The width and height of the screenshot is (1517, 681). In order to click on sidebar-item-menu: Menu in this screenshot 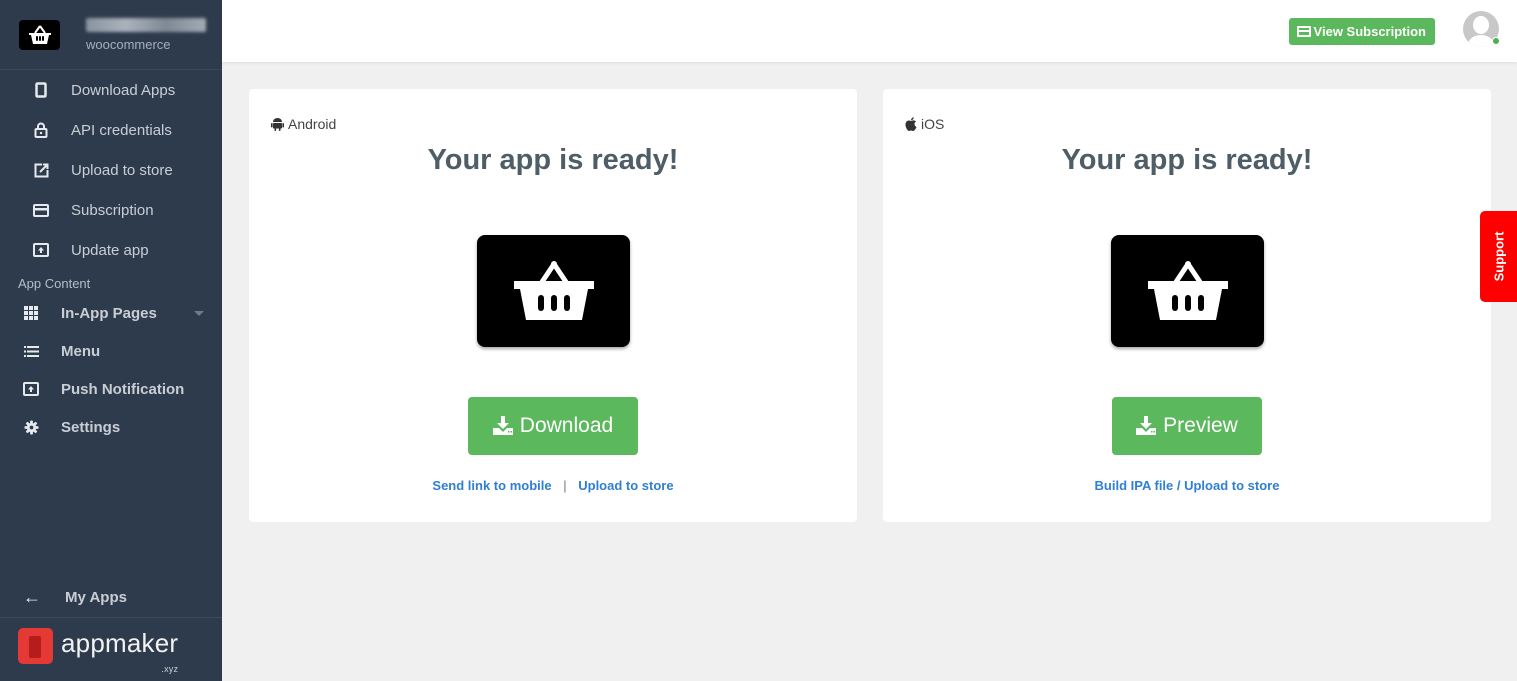, I will do `click(111, 351)`.